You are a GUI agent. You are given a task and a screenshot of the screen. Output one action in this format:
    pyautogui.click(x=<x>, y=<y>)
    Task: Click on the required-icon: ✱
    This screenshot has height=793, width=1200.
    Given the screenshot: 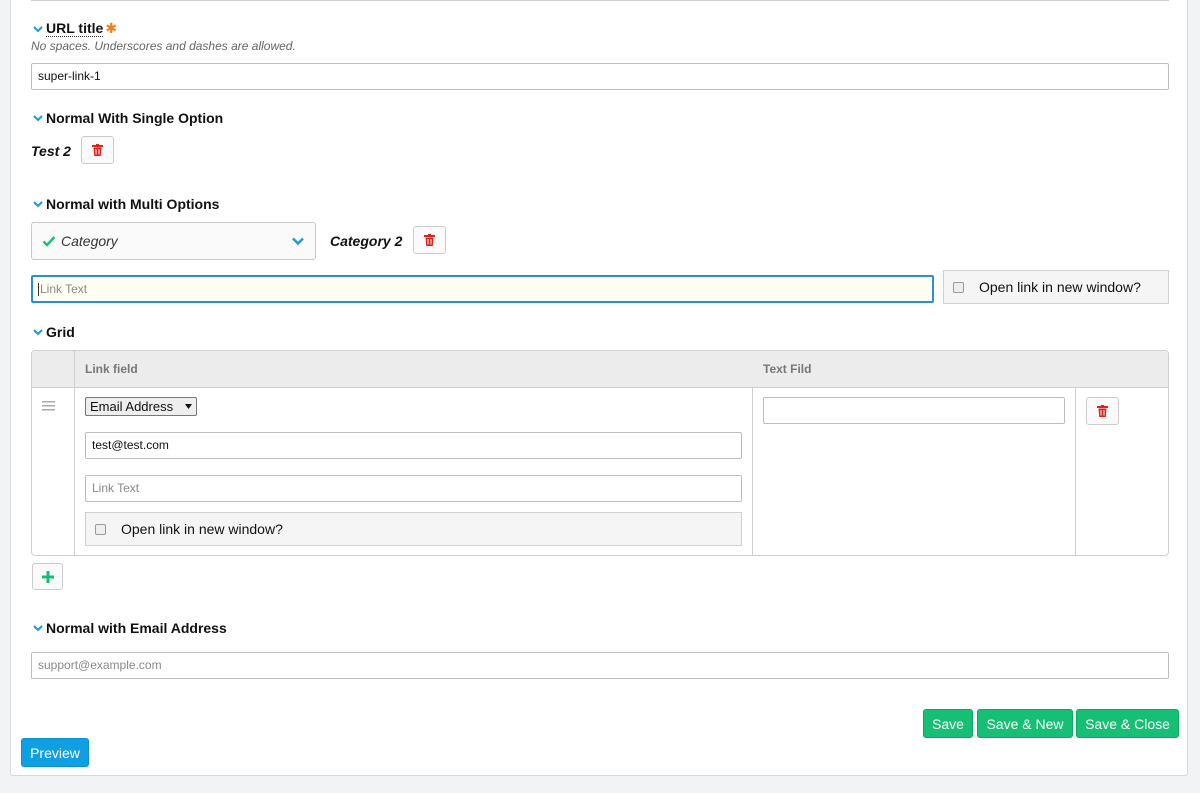 What is the action you would take?
    pyautogui.click(x=111, y=28)
    